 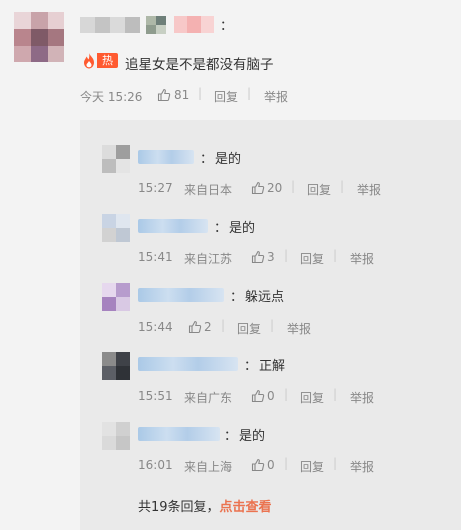 What do you see at coordinates (110, 25) in the screenshot?
I see `commenter-name` at bounding box center [110, 25].